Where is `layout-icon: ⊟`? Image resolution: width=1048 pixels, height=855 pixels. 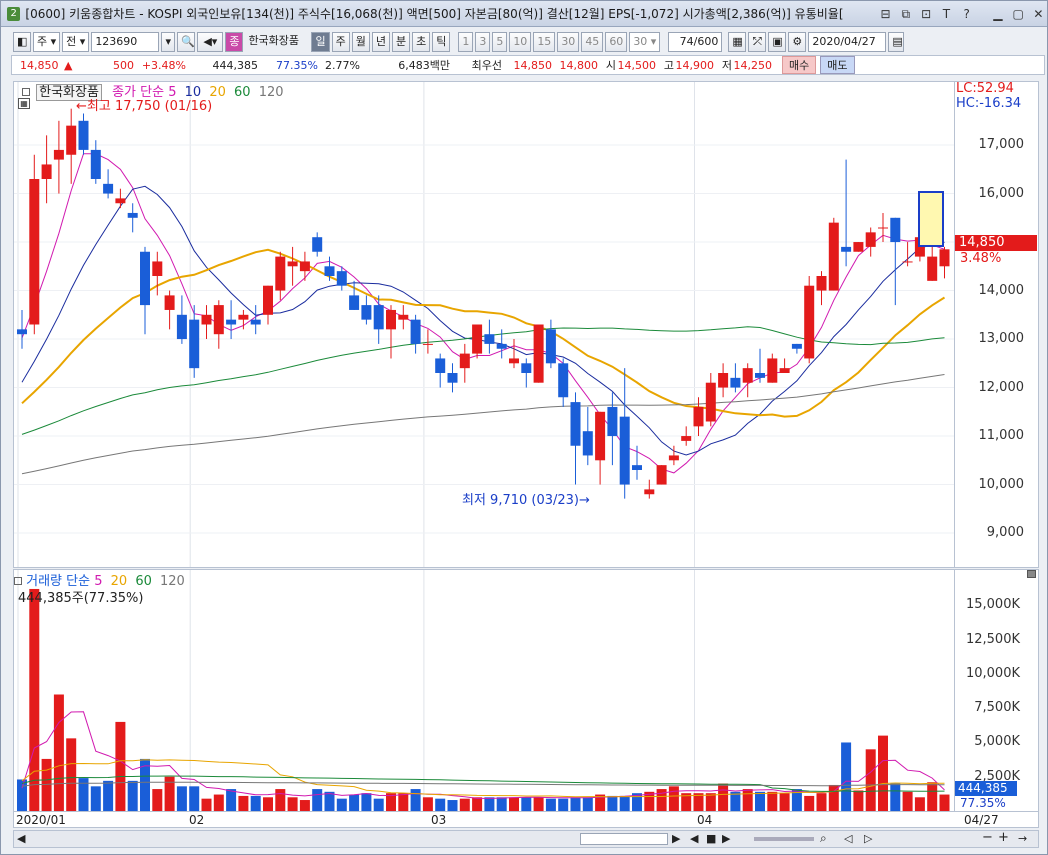 layout-icon: ⊟ is located at coordinates (885, 14).